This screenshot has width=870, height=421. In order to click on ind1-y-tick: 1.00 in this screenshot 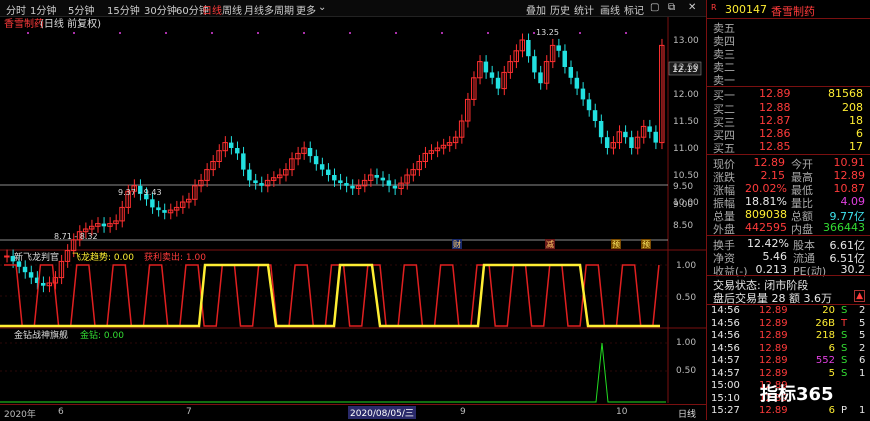, I will do `click(686, 266)`.